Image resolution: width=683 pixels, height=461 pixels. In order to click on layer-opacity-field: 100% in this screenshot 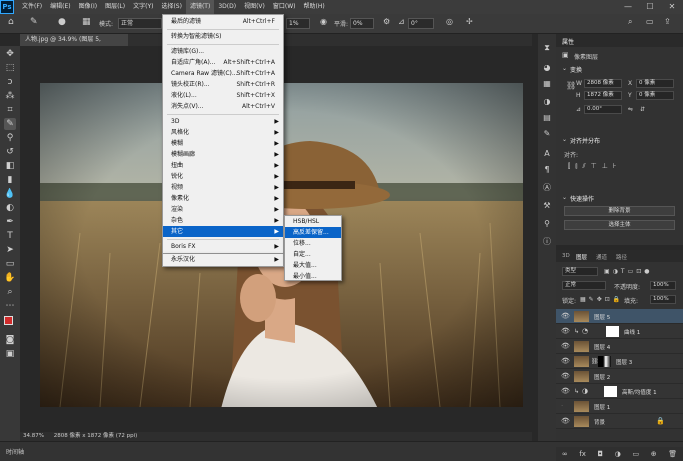, I will do `click(663, 285)`.